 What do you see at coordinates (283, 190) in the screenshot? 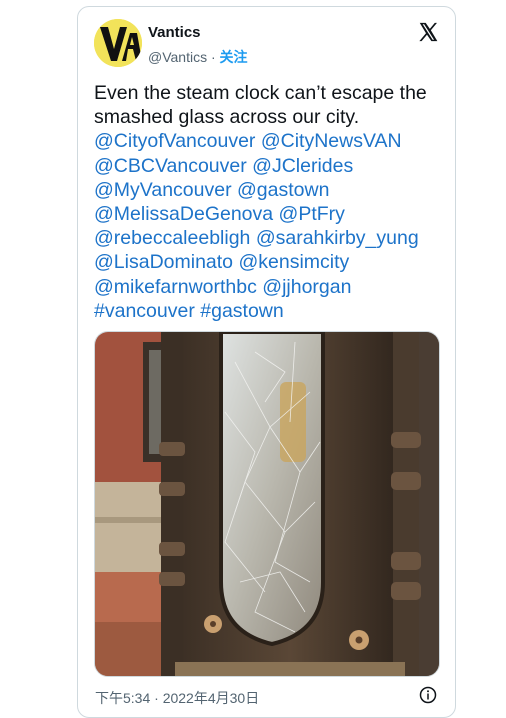
I see `mention-link: @gastown` at bounding box center [283, 190].